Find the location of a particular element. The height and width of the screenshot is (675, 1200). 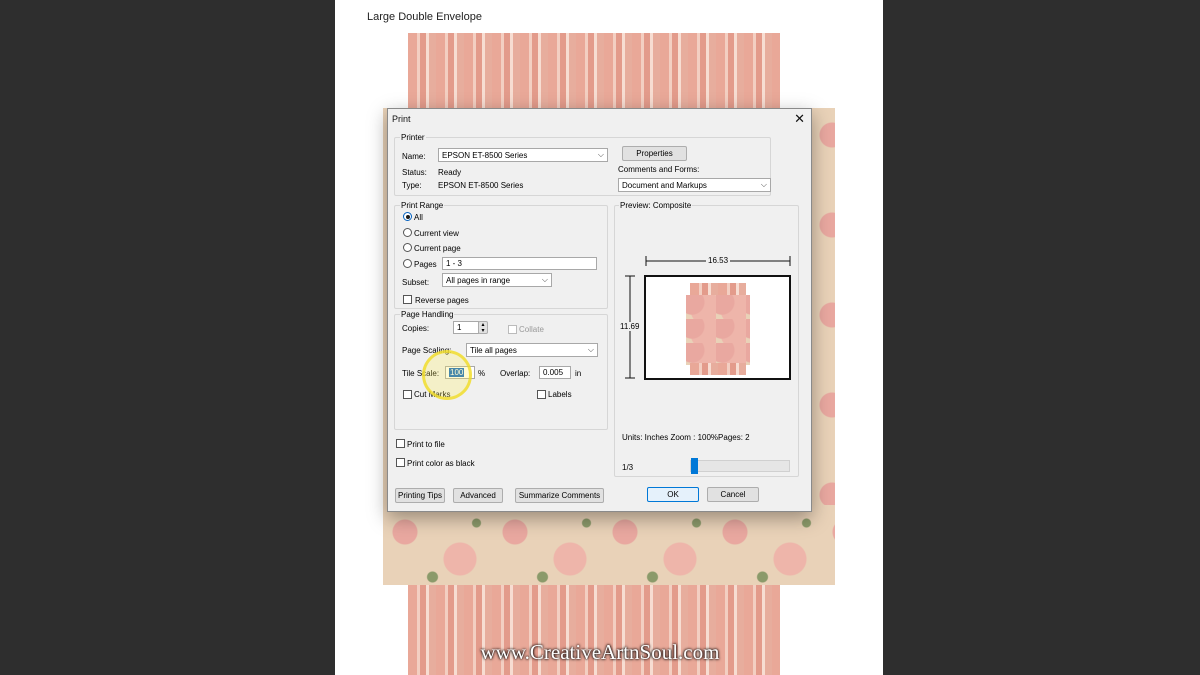

labels-checkbox is located at coordinates (541, 394).